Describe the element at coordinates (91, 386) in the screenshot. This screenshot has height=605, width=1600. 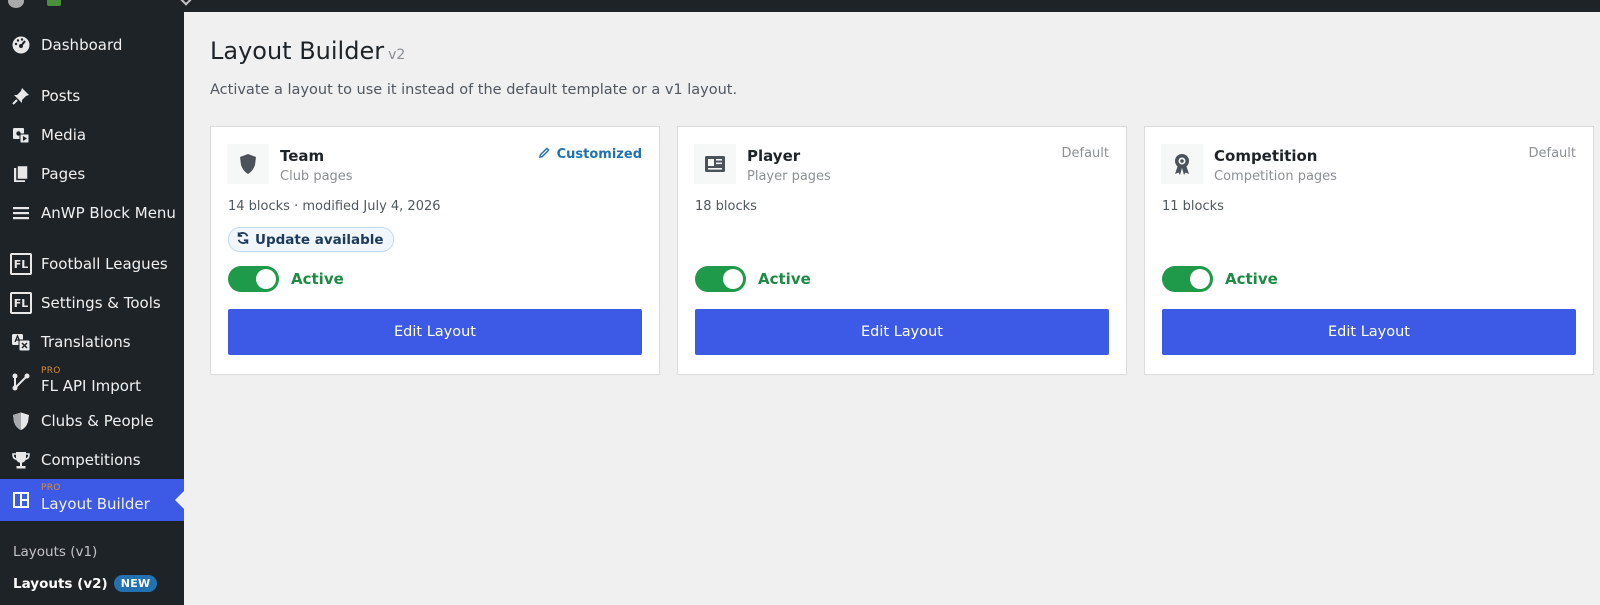
I see `sidebar-item-label: FL API Import` at that location.